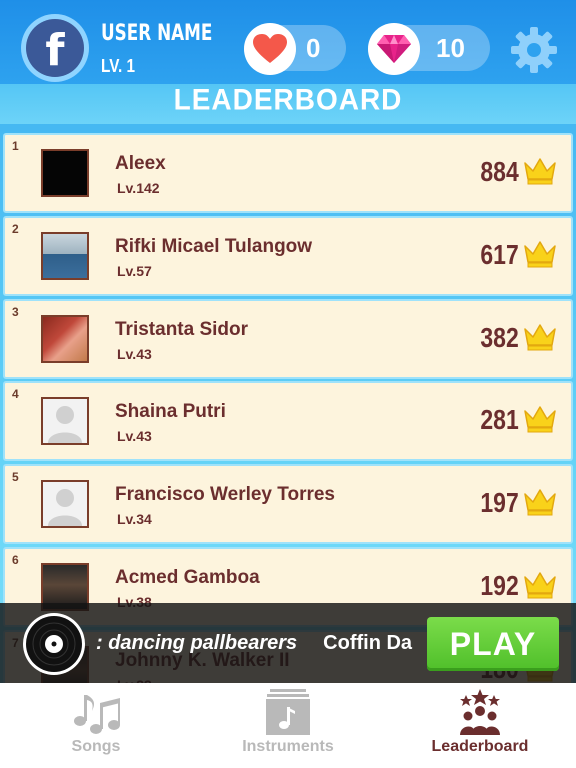  I want to click on gear-icon, so click(534, 50).